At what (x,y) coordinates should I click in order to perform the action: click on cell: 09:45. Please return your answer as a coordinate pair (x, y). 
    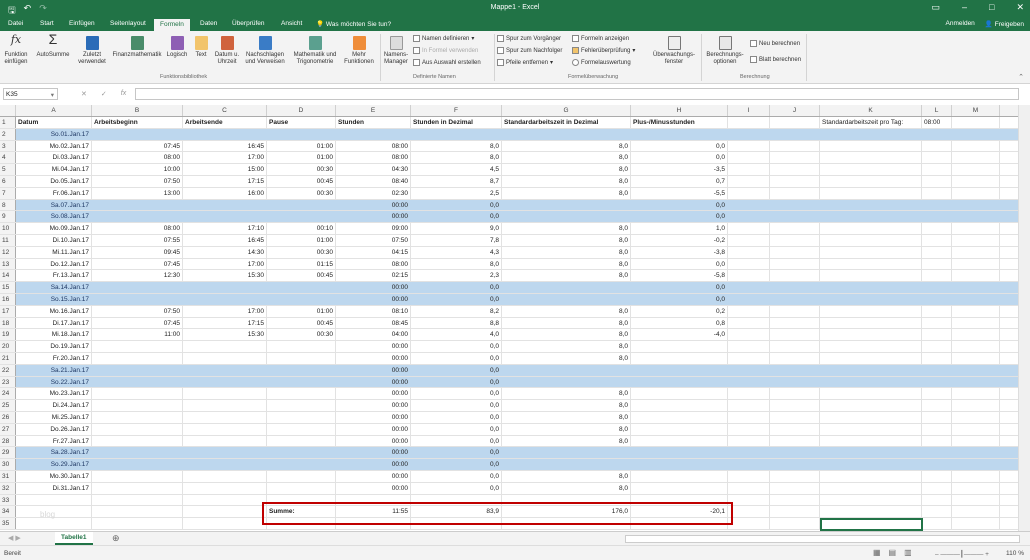
    Looking at the image, I should click on (137, 252).